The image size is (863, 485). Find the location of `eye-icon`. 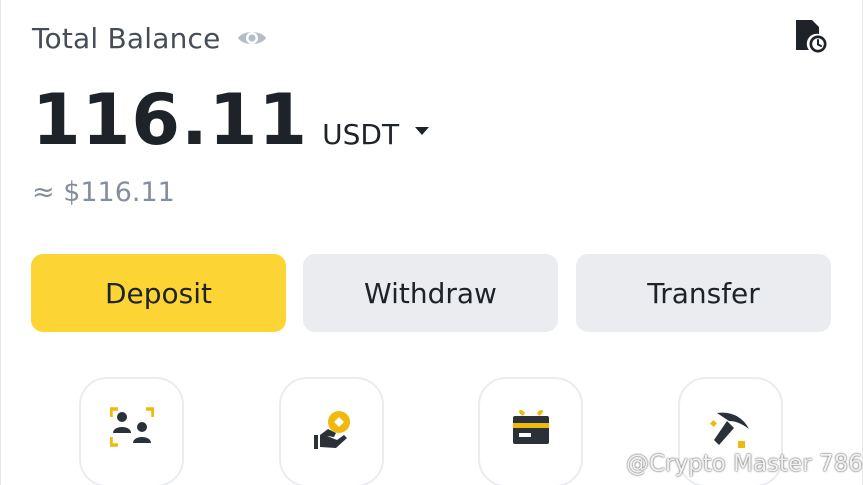

eye-icon is located at coordinates (252, 38).